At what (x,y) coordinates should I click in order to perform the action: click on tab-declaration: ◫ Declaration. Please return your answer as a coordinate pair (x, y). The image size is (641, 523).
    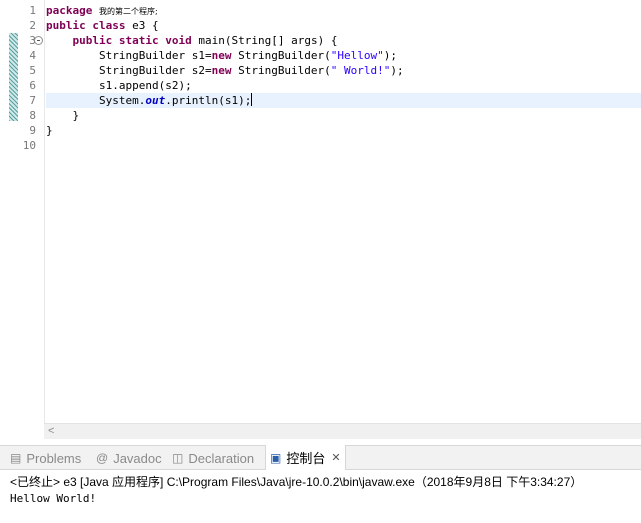
    Looking at the image, I should click on (213, 458).